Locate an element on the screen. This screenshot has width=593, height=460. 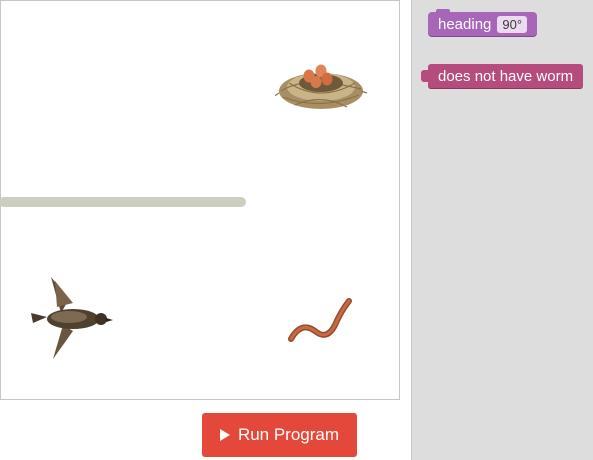
heading-block-label: heading is located at coordinates (465, 24).